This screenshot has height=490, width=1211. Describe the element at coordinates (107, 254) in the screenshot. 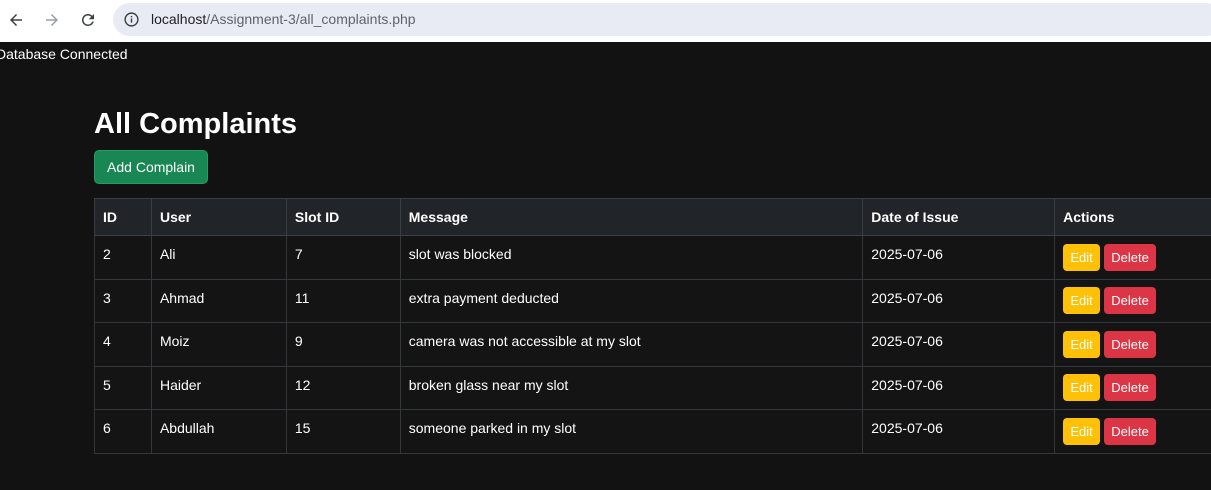

I see `cell-id-text: 2` at that location.